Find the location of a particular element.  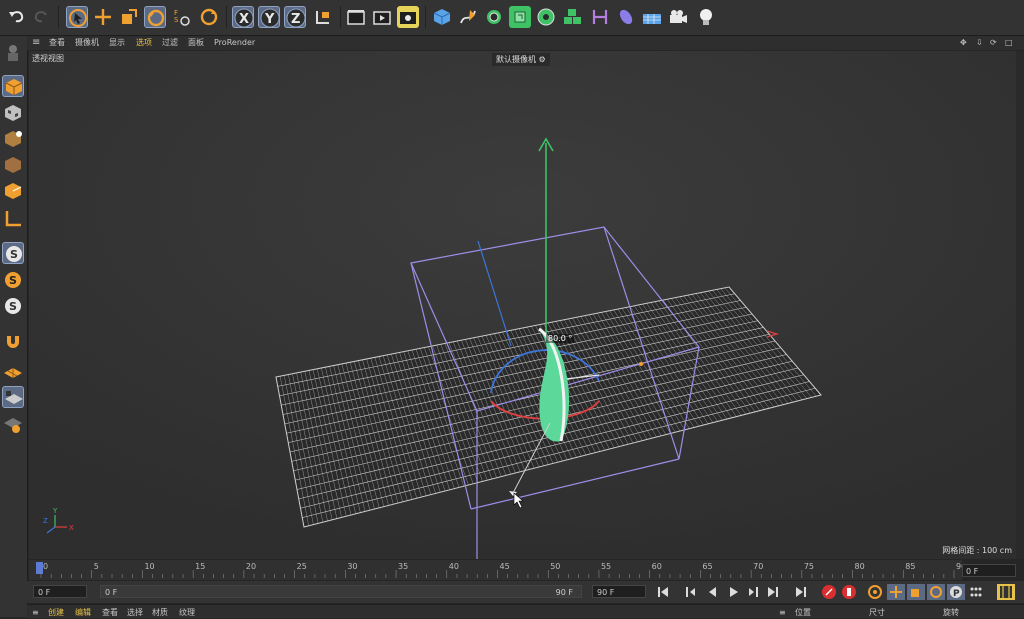

scale-key-icon is located at coordinates (916, 592).